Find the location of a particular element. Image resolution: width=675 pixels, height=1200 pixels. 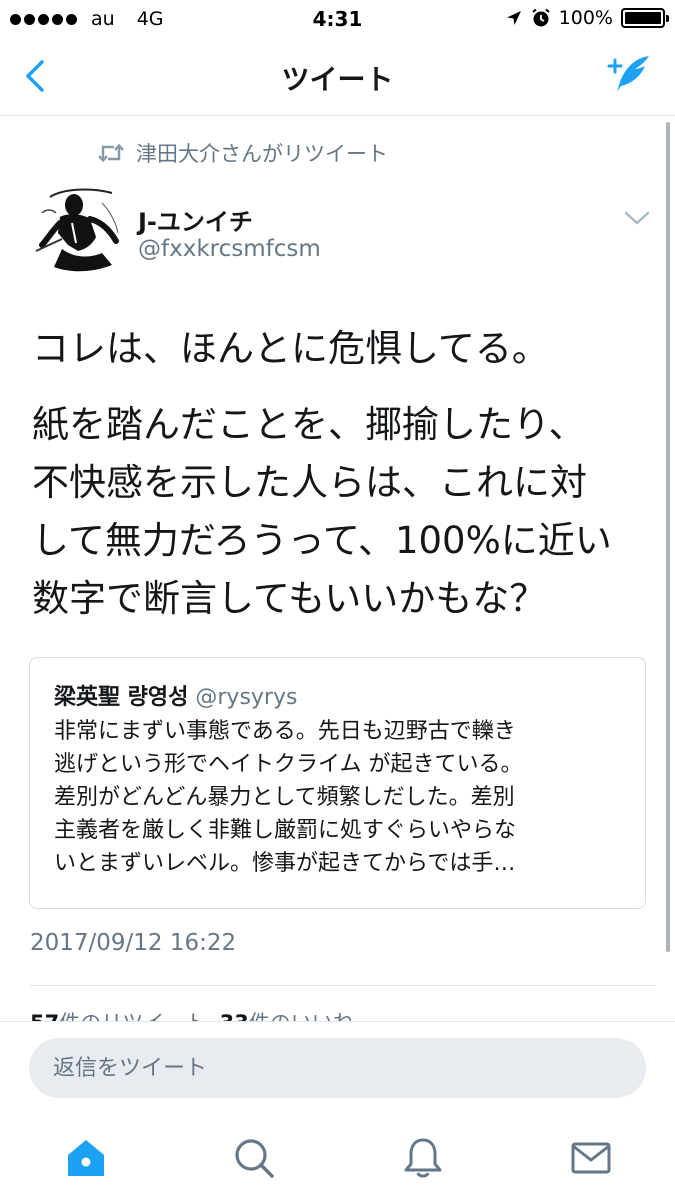

avatar is located at coordinates (78, 229).